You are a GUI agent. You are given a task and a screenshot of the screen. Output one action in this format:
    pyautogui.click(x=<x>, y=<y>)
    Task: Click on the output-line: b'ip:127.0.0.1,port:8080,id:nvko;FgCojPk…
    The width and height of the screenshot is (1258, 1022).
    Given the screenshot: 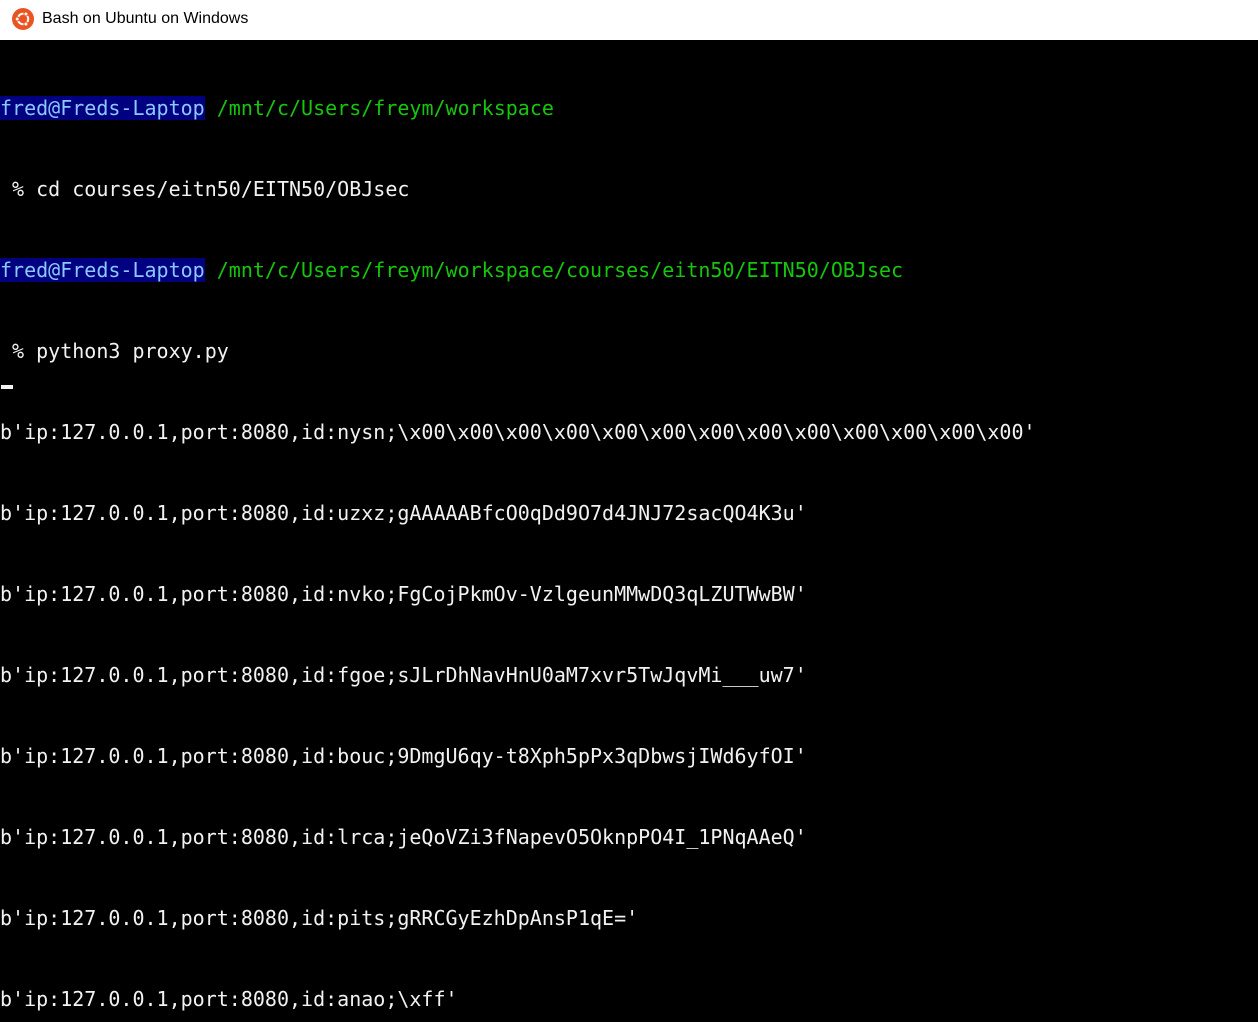 What is the action you would take?
    pyautogui.click(x=403, y=594)
    